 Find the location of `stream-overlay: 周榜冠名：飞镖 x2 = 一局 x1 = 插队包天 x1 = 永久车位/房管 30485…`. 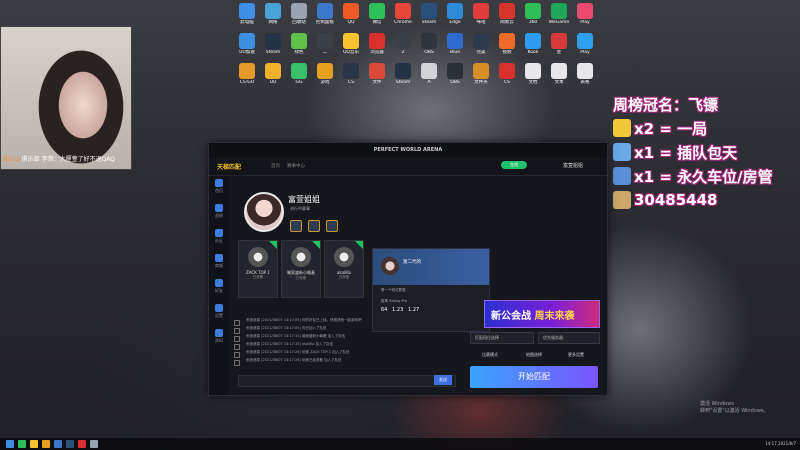

stream-overlay: 周榜冠名：飞镖 x2 = 一局 x1 = 插队包天 x1 = 永久车位/房管 30485… is located at coordinates (706, 152).